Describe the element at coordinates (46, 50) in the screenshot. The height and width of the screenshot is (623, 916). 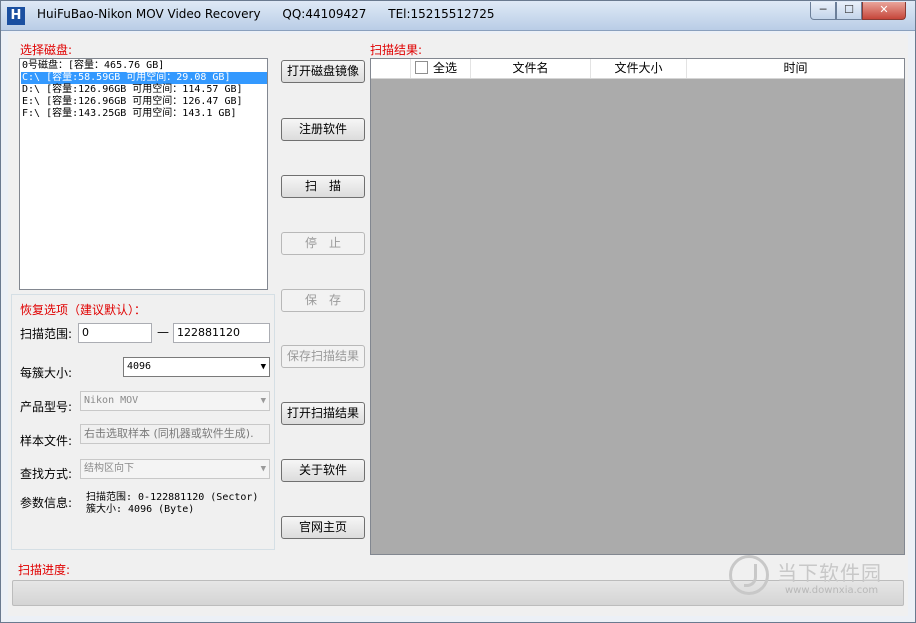
I see `disk-section-label: 选择磁盘:` at that location.